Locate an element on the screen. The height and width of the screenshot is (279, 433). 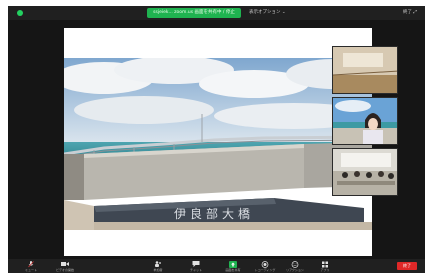
mute-button: ミュート is located at coordinates (31, 266).